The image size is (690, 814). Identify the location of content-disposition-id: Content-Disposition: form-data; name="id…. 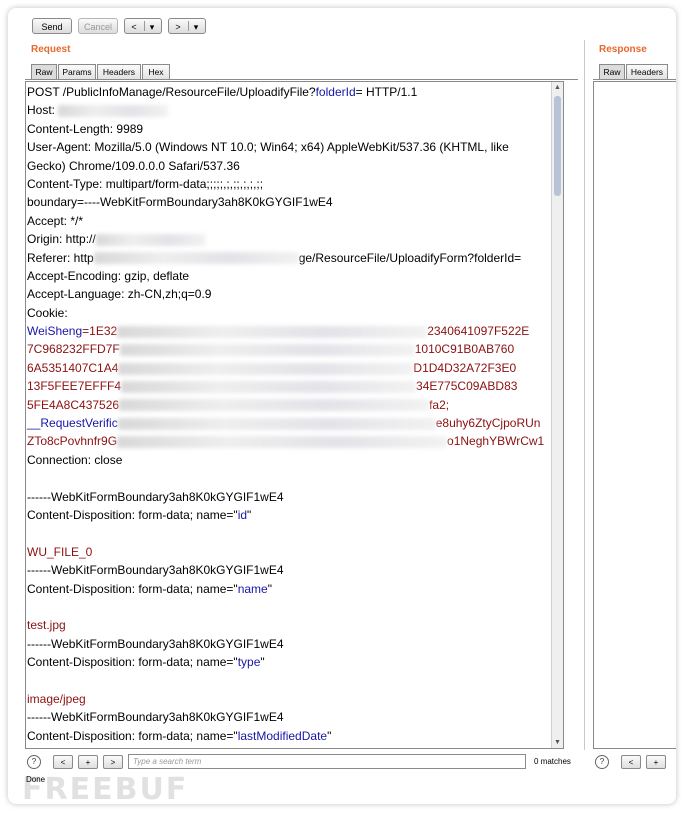
(139, 514).